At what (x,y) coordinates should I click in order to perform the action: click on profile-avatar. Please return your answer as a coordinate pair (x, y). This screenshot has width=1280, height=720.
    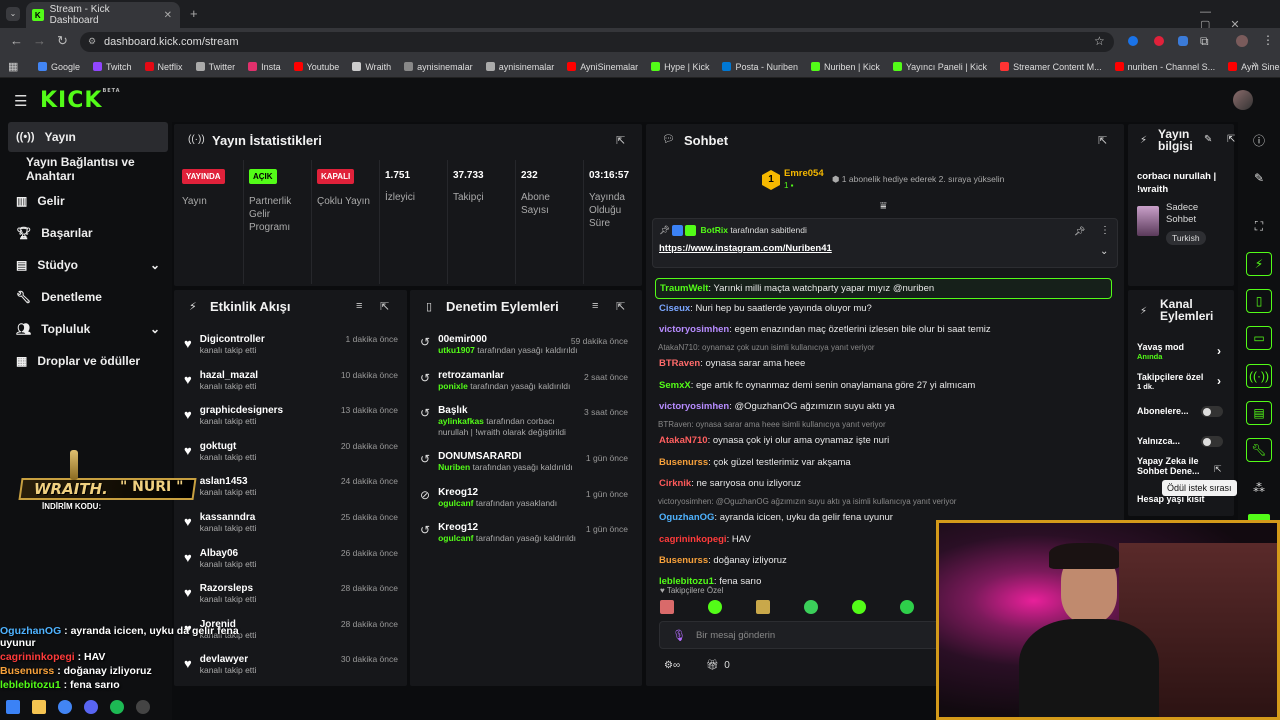
    Looking at the image, I should click on (1242, 41).